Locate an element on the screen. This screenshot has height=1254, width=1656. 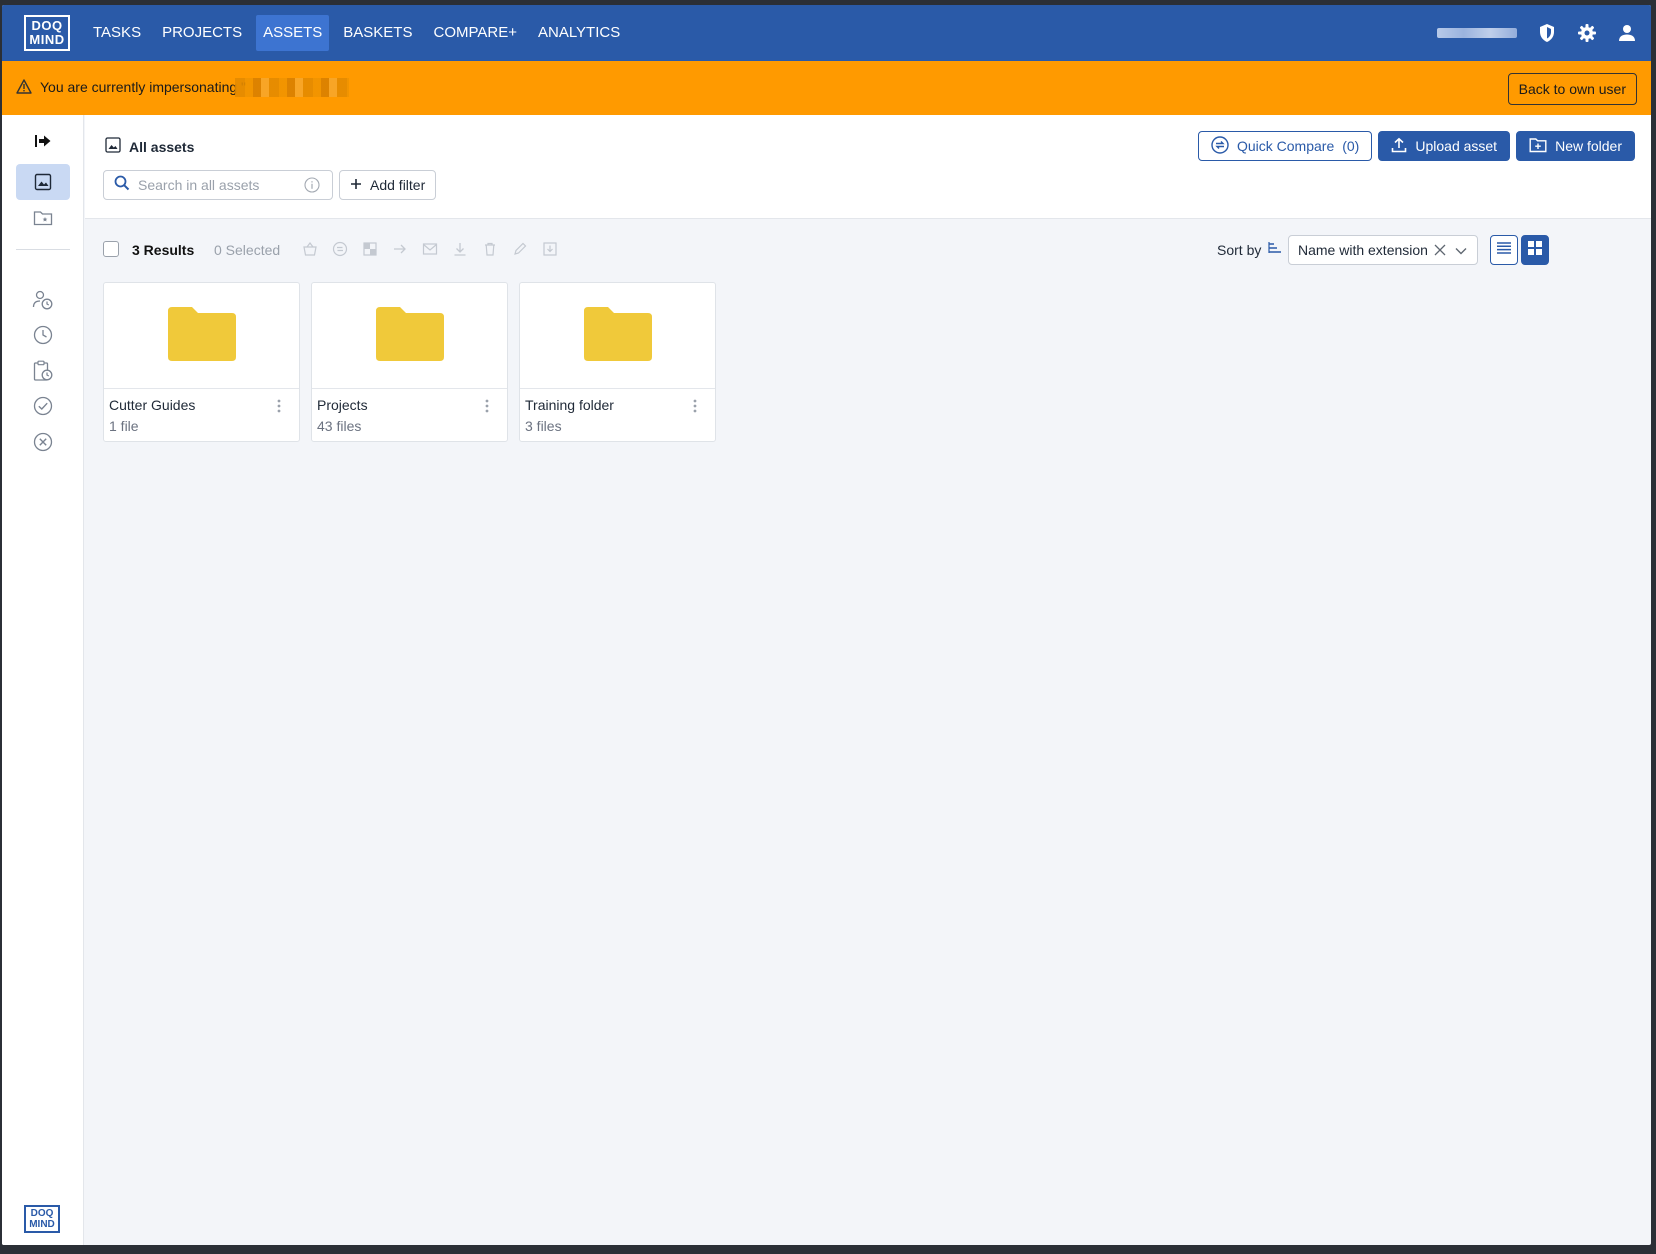
folder-card: Cutter Guides 1 file is located at coordinates (201, 362).